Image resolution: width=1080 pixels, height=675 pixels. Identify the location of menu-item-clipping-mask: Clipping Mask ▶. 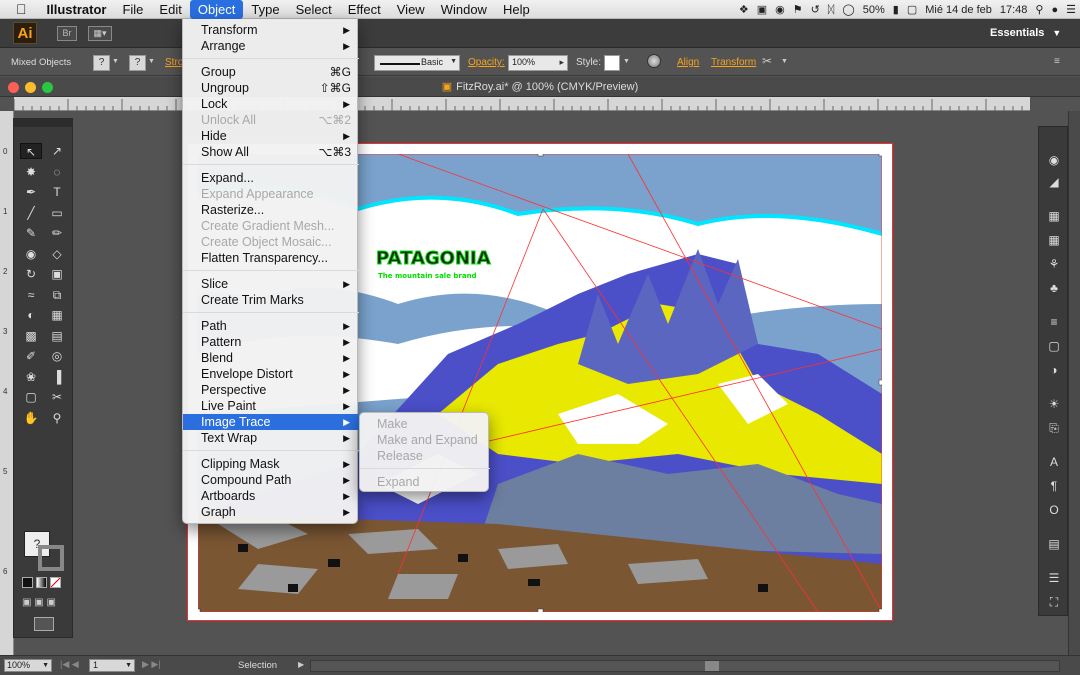
(271, 464).